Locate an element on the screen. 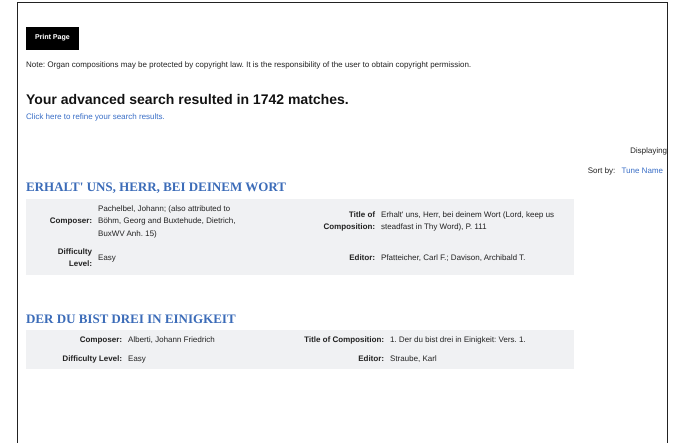 The width and height of the screenshot is (674, 443). refine-link: Click here to refine your search results. is located at coordinates (95, 117).